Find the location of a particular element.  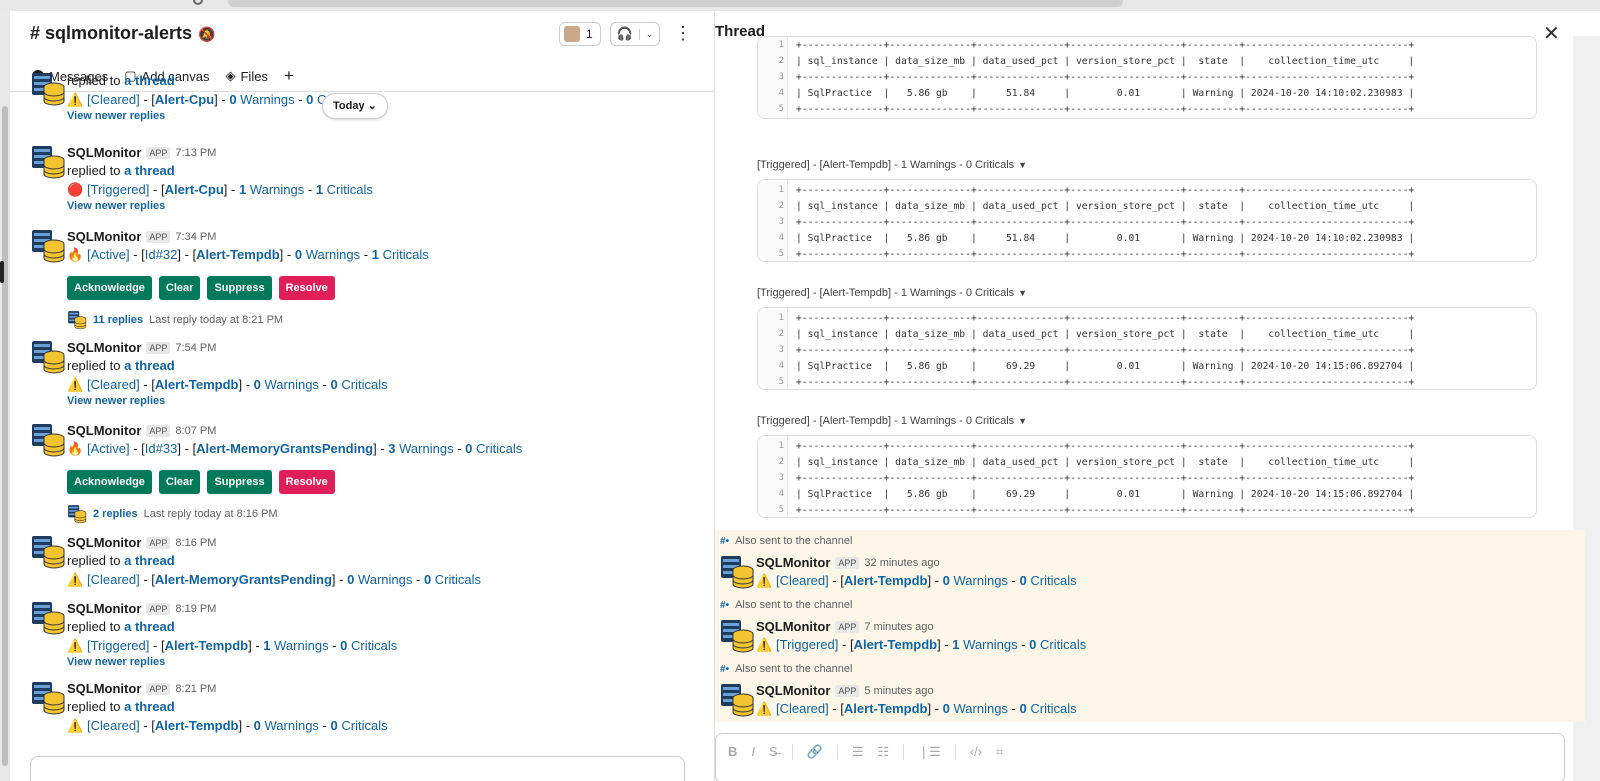

today-label: Today is located at coordinates (349, 106).